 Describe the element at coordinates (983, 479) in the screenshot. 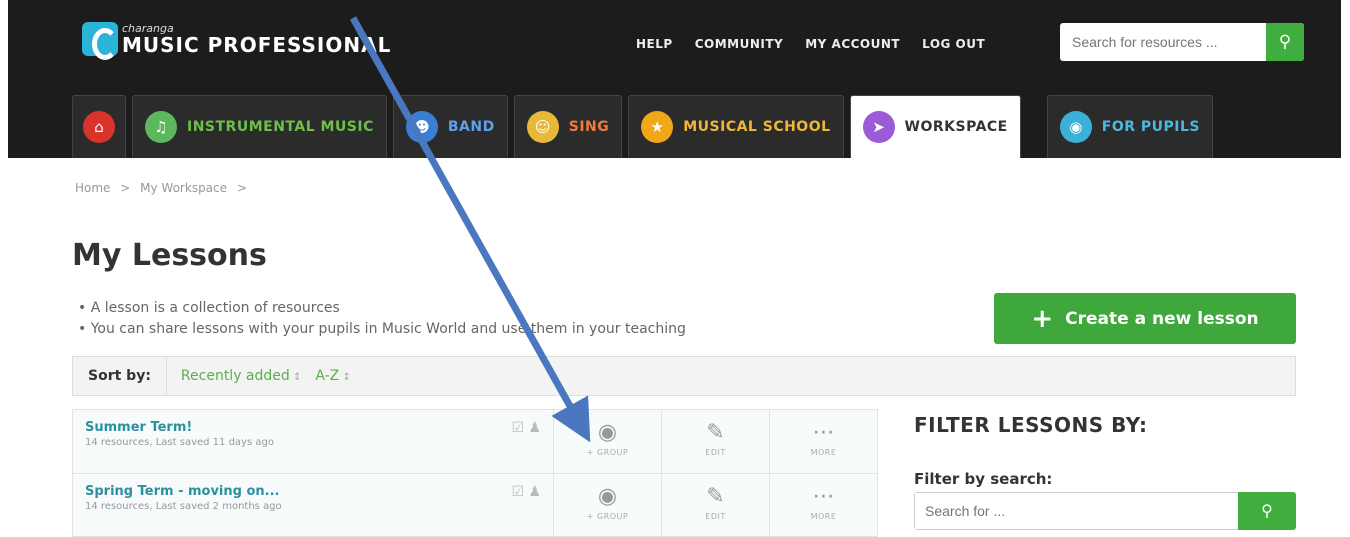

I see `filter-label: Filter by search:` at that location.